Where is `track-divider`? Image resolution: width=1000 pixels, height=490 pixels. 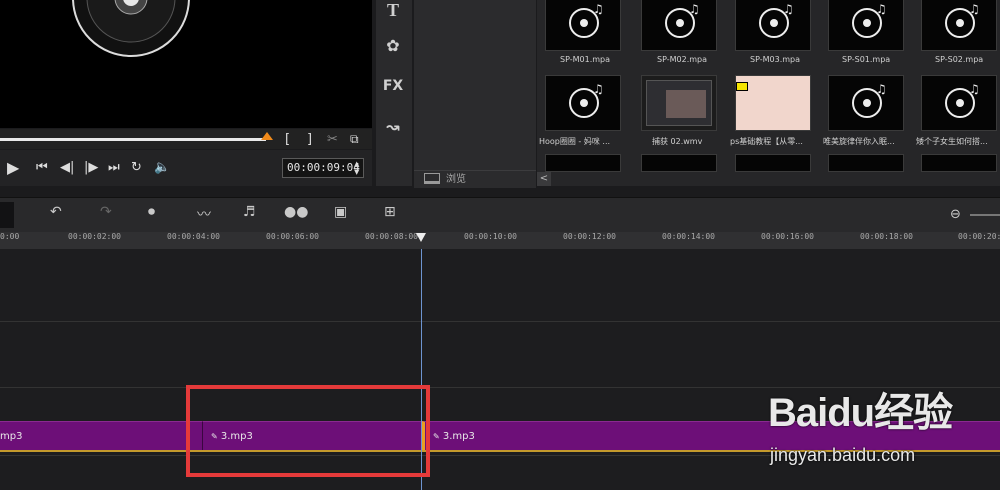
track-divider is located at coordinates (500, 321).